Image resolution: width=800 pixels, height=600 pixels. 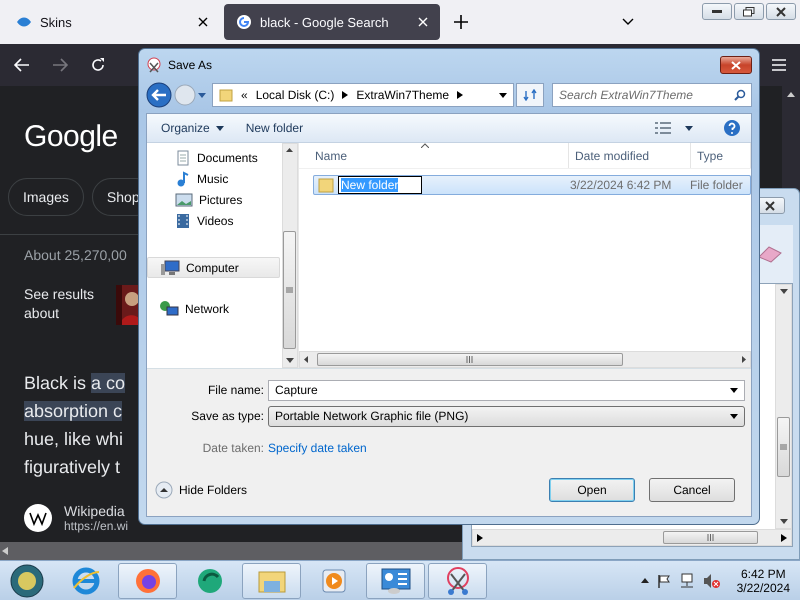 What do you see at coordinates (244, 95) in the screenshot?
I see `overflow-mark: «` at bounding box center [244, 95].